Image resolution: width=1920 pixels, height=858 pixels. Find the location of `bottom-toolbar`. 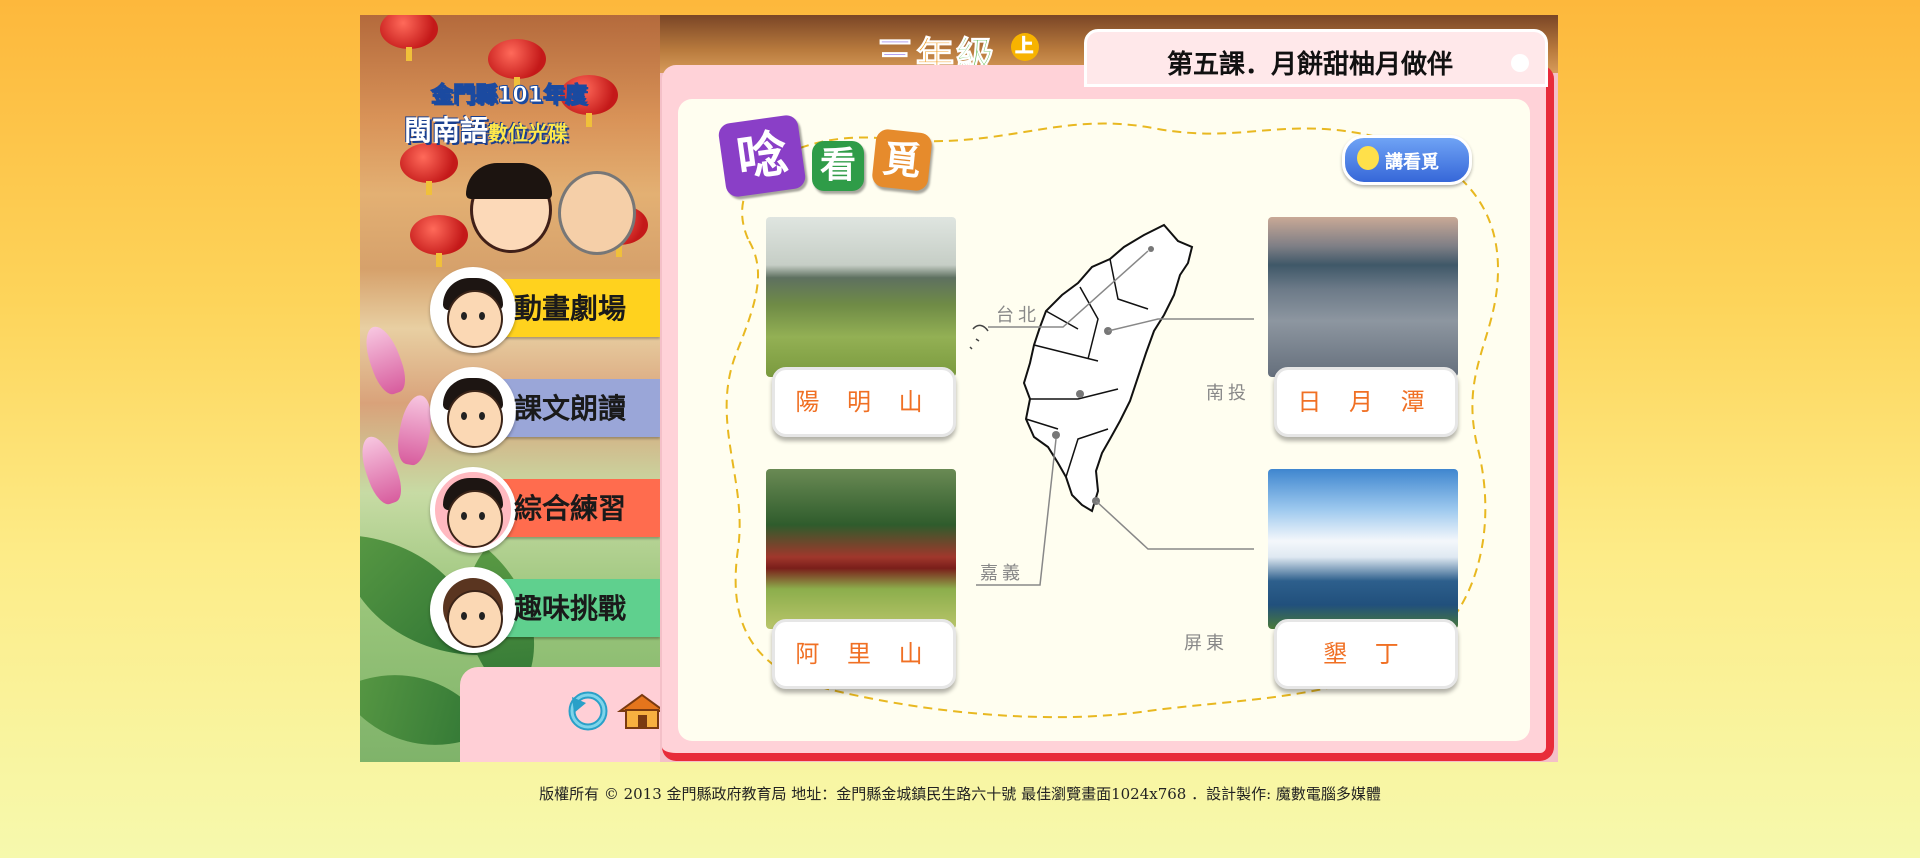

bottom-toolbar is located at coordinates (560, 714).